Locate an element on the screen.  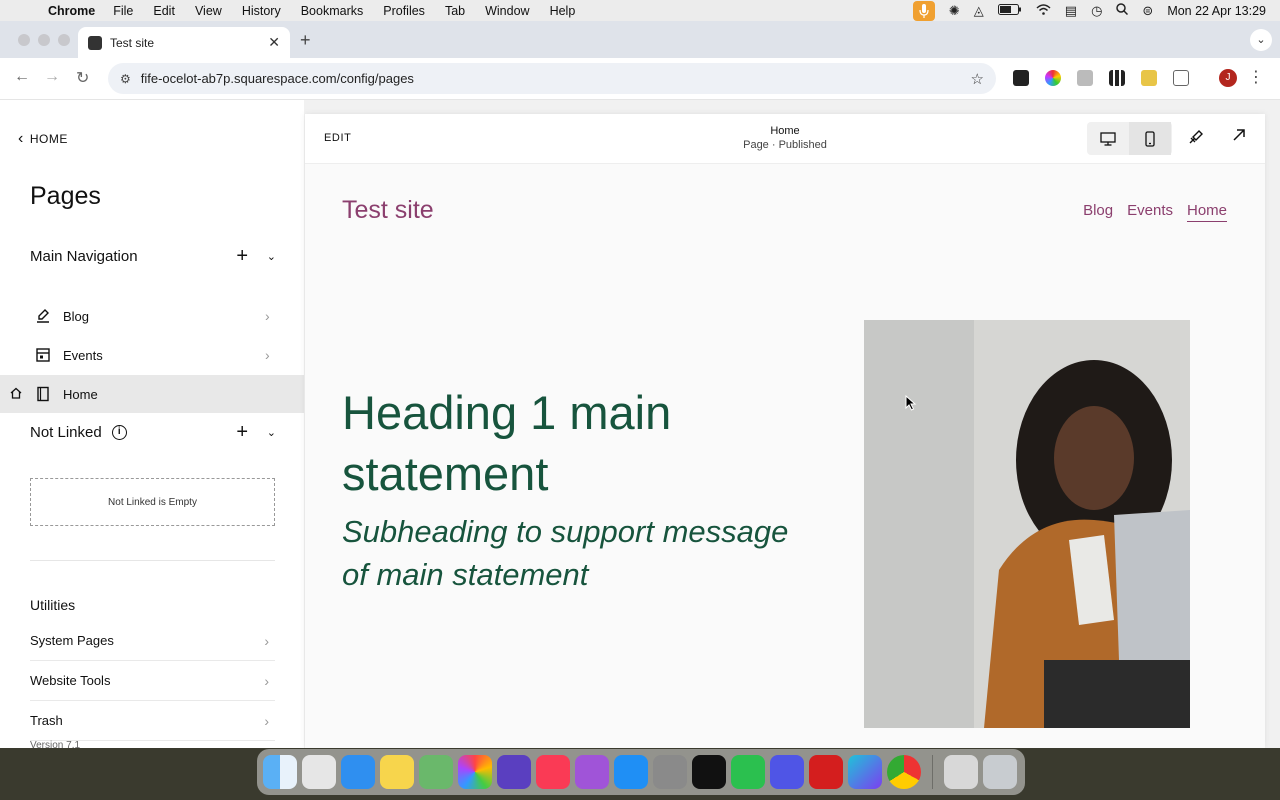
site-styles-brush-icon is located at coordinates (1196, 139).